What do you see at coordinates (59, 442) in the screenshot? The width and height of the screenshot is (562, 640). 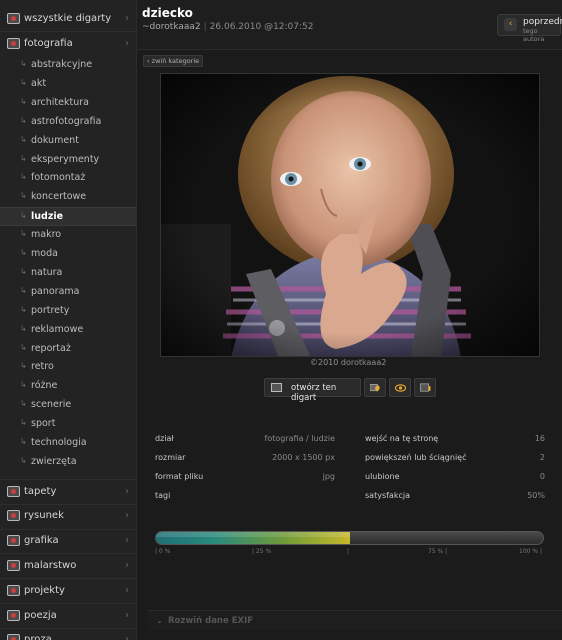 I see `subcategory-label: technologia` at bounding box center [59, 442].